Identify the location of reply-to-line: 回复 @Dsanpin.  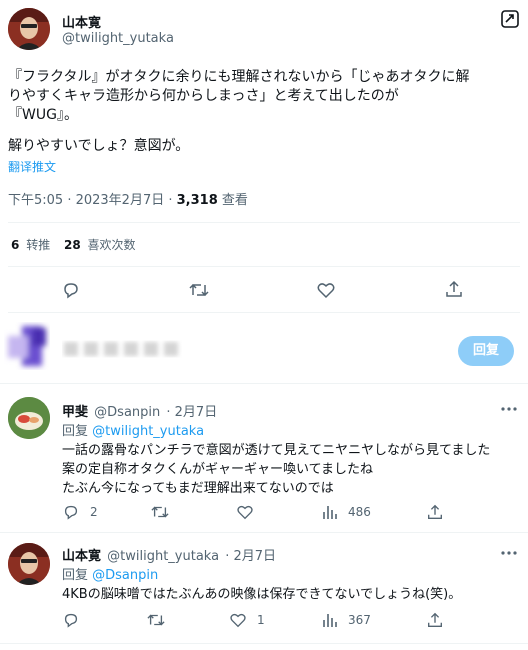
(110, 573).